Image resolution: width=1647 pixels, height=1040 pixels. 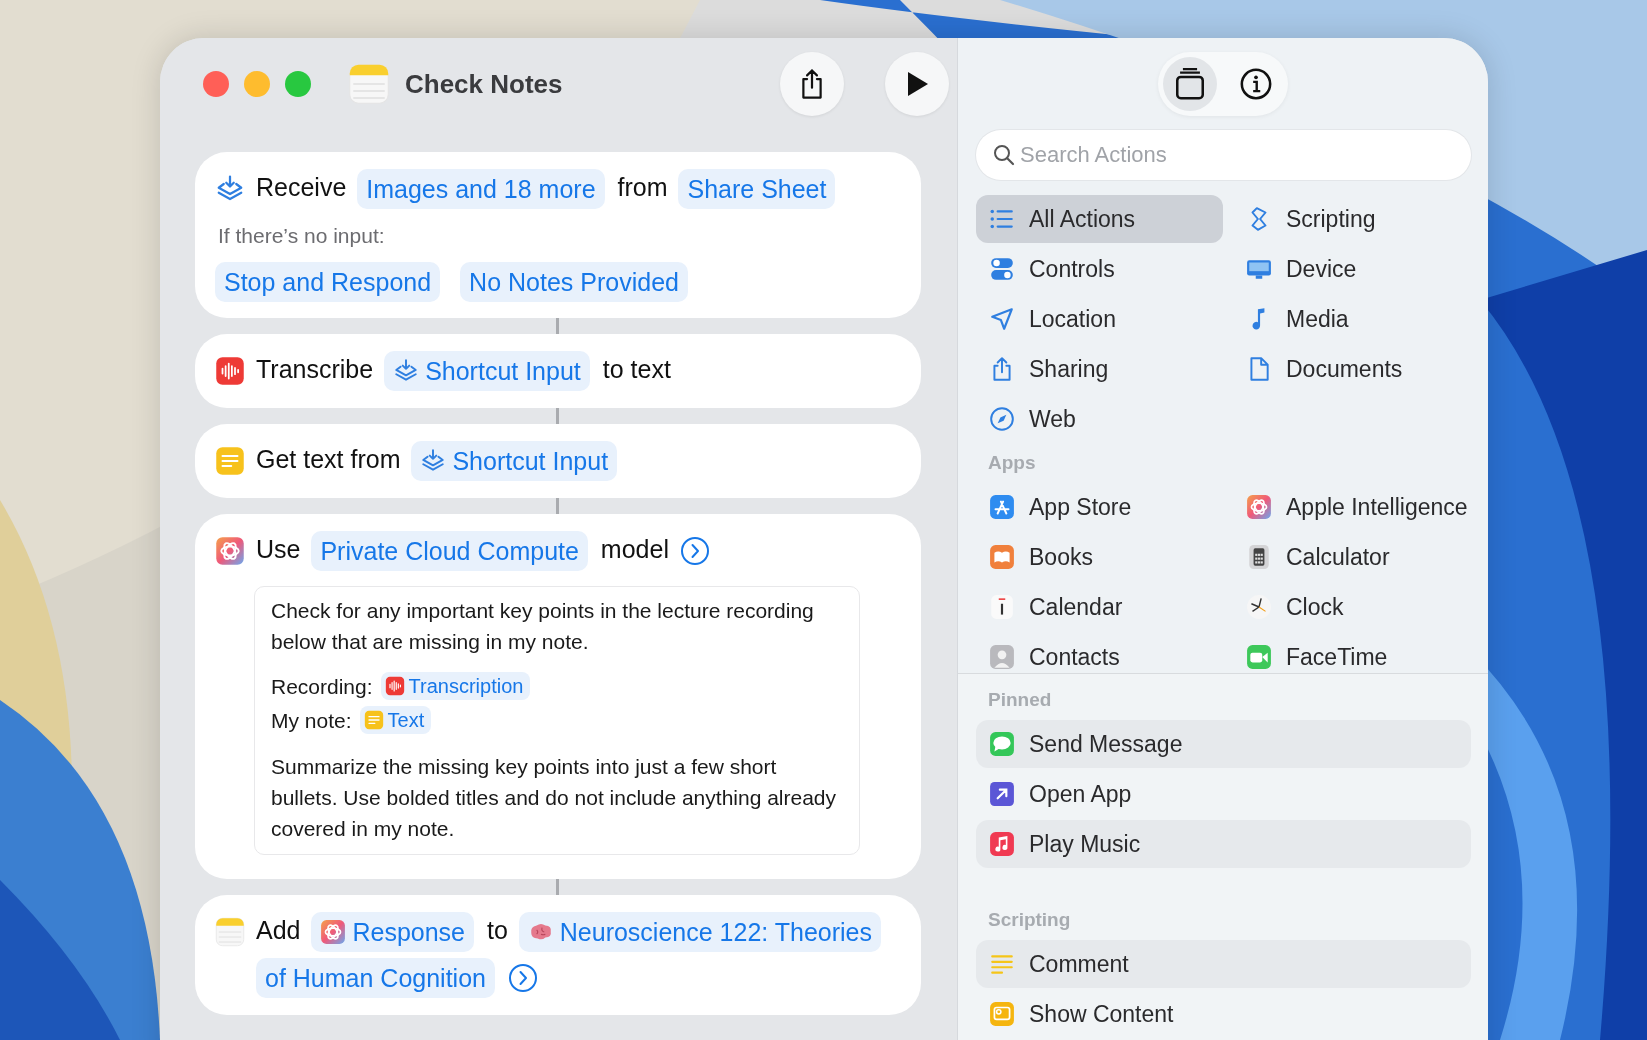 I want to click on preview-icon, so click(x=1002, y=1014).